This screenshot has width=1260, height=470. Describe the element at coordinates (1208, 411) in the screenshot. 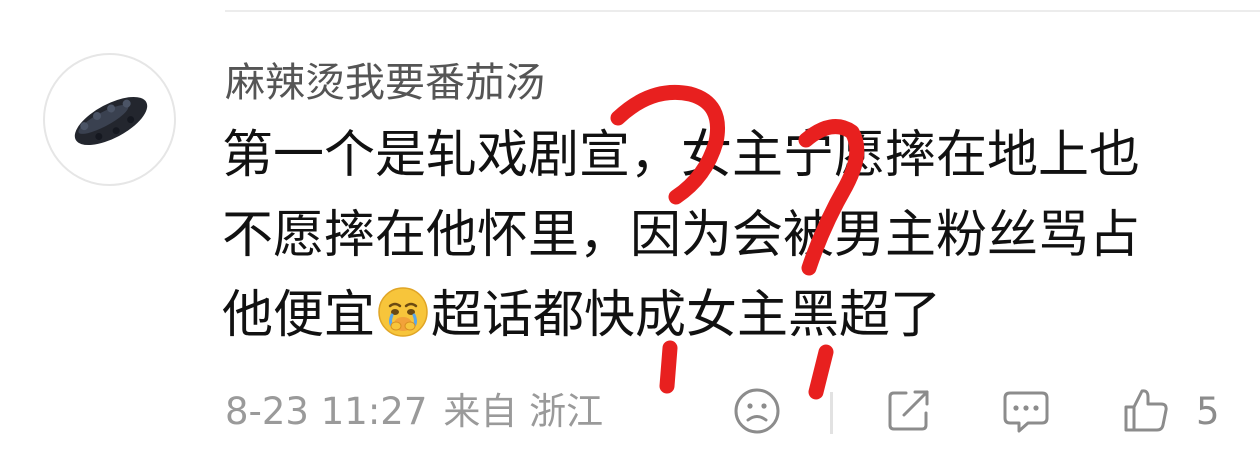

I see `like-count: 5` at that location.